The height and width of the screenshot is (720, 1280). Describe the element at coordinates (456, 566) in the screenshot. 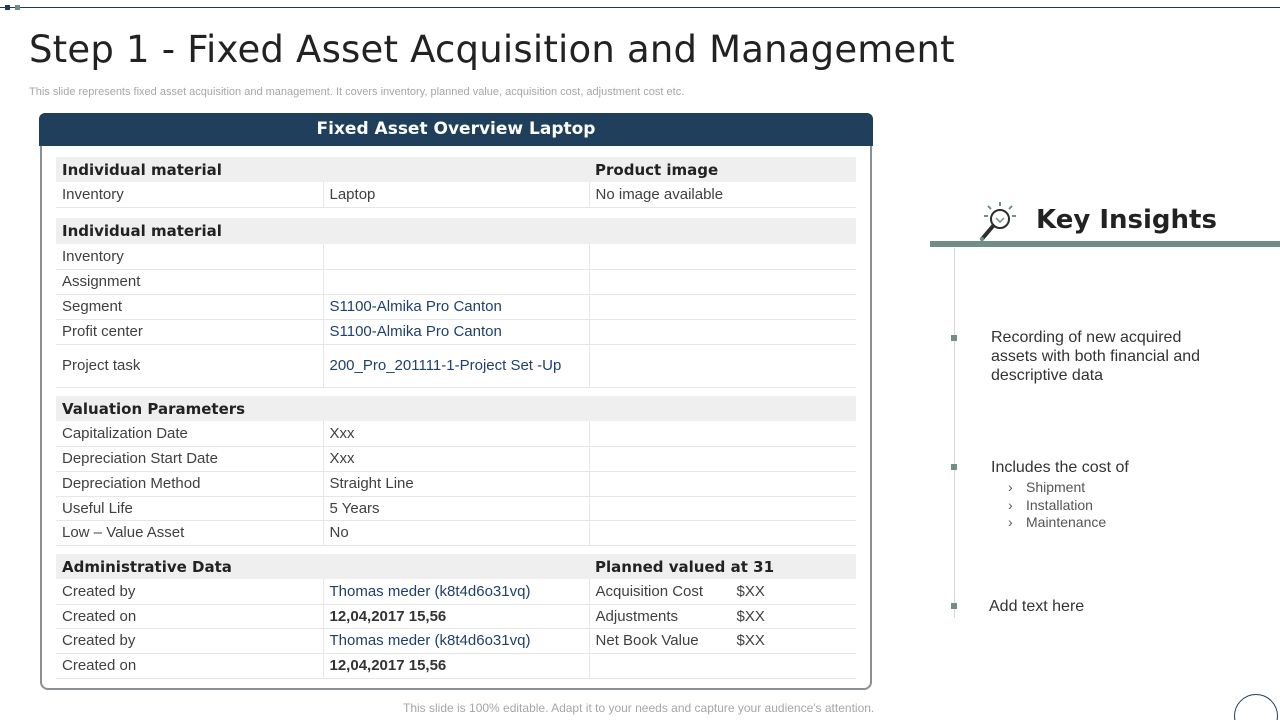

I see `table-header-row: Administrative Data Planned valued at 31` at that location.